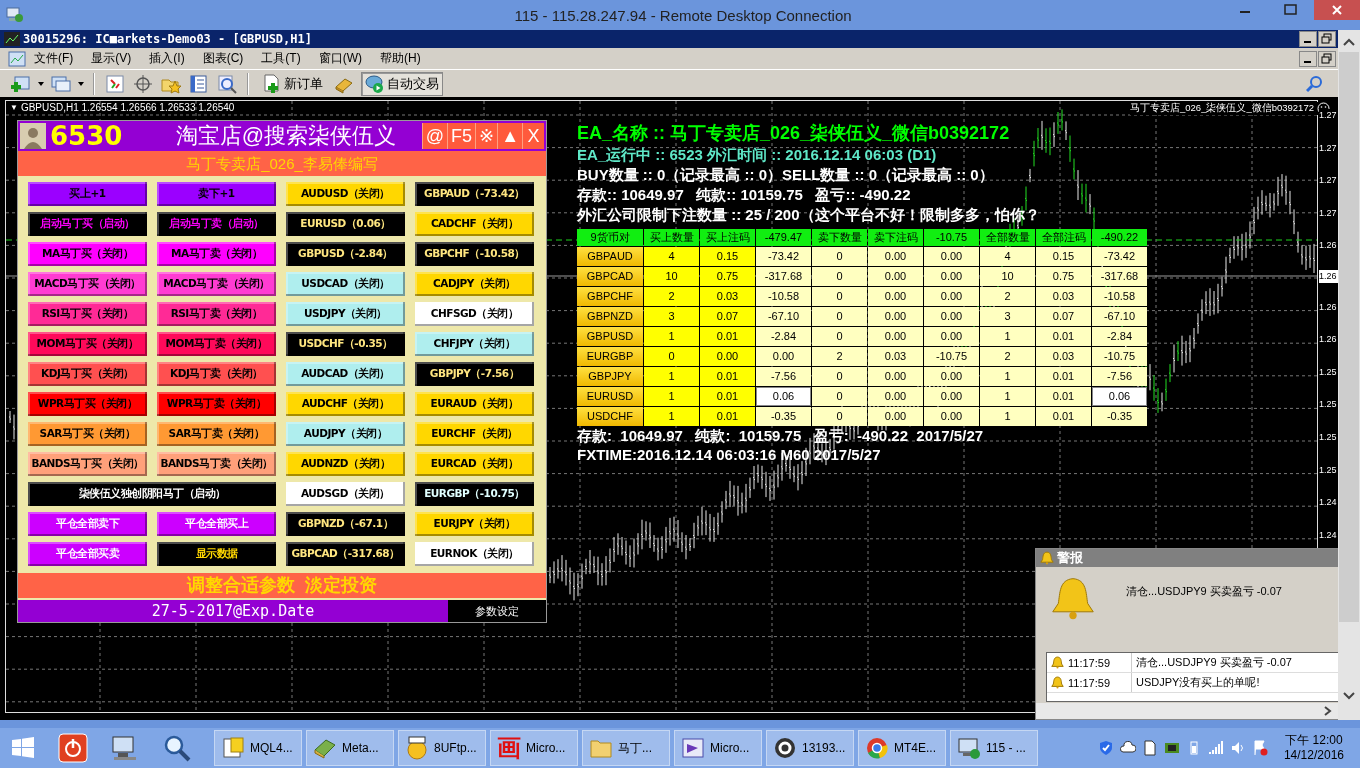 The width and height of the screenshot is (1360, 768). Describe the element at coordinates (1349, 375) in the screenshot. I see `vertical-scrollbar` at that location.